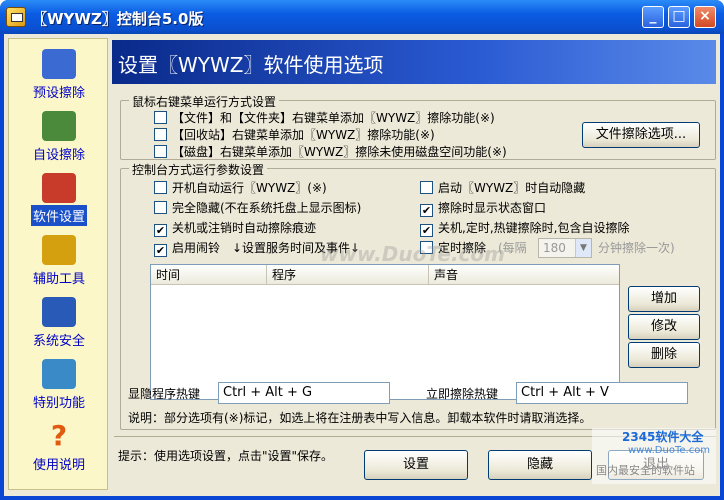 The image size is (724, 500). What do you see at coordinates (348, 275) in the screenshot?
I see `column-header-program: 程序` at bounding box center [348, 275].